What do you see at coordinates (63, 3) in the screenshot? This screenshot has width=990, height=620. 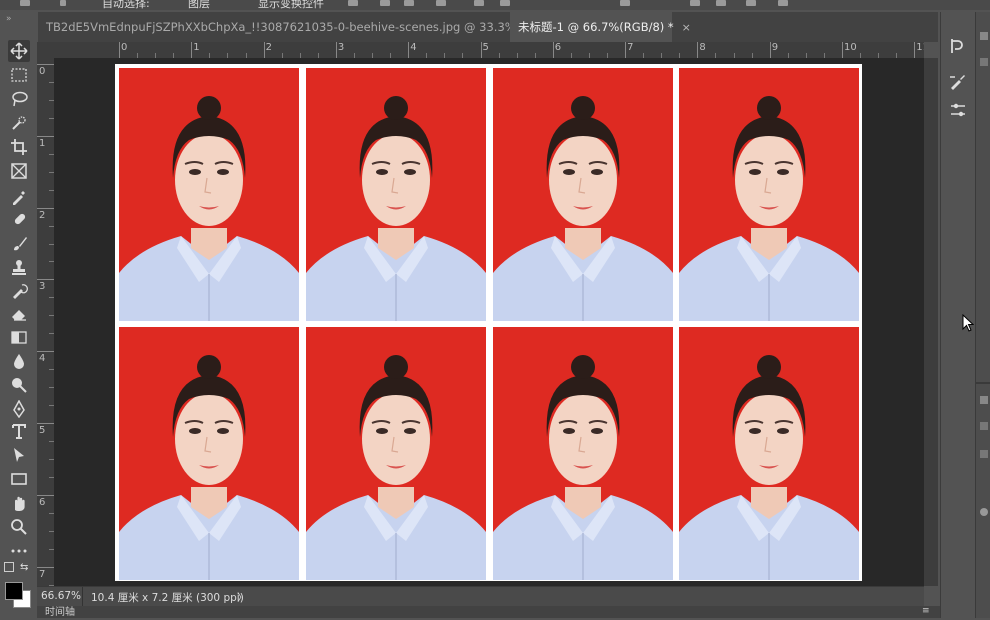 I see `move-options-icon` at bounding box center [63, 3].